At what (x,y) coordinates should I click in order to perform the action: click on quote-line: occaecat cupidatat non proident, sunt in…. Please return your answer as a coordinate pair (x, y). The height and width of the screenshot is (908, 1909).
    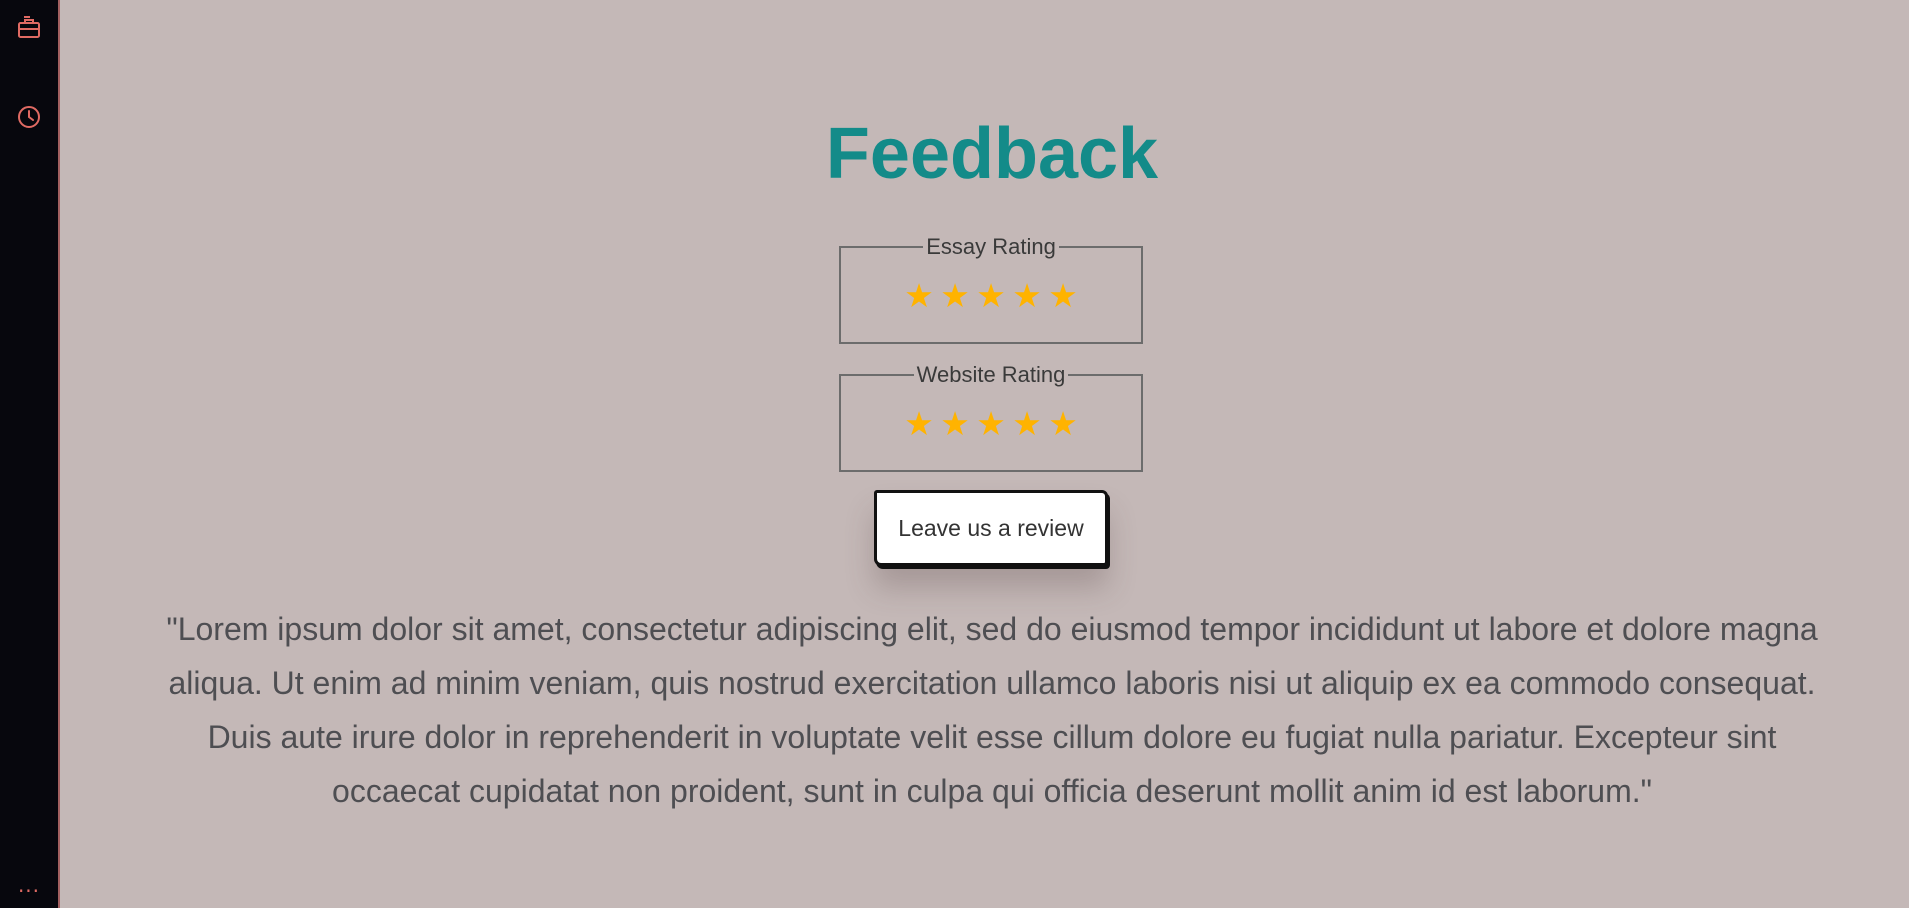
    Looking at the image, I should click on (992, 791).